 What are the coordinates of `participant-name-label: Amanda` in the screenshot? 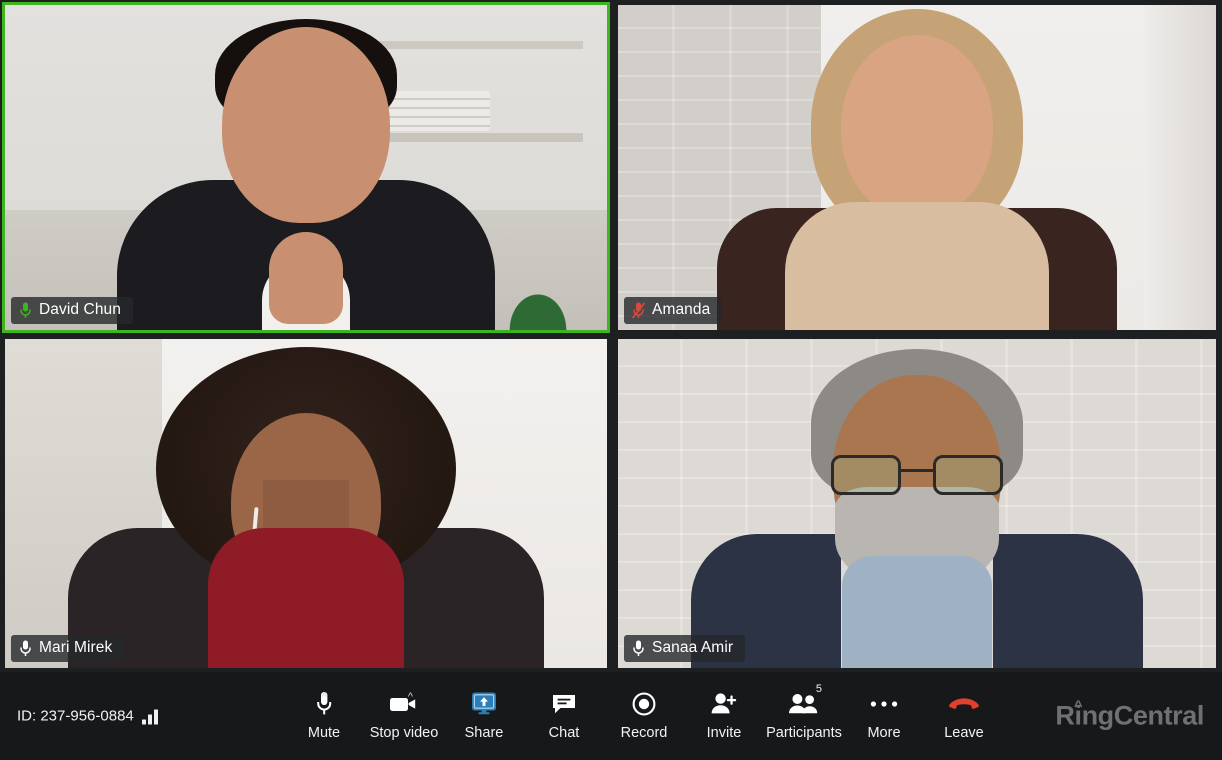 It's located at (673, 310).